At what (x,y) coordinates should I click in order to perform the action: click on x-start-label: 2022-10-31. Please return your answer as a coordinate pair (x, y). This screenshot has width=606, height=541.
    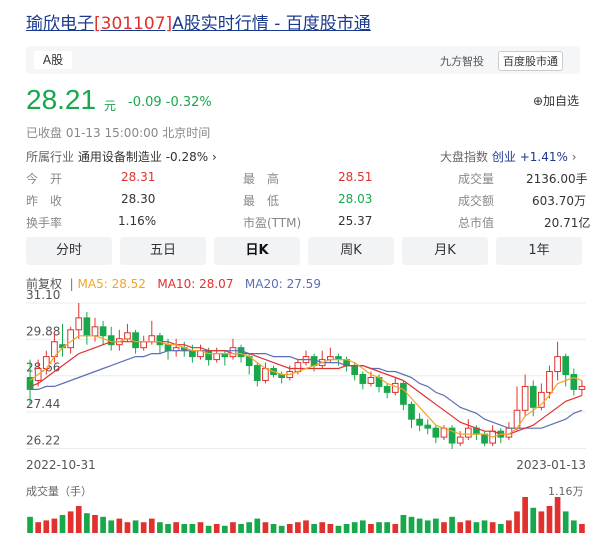
    Looking at the image, I should click on (61, 465).